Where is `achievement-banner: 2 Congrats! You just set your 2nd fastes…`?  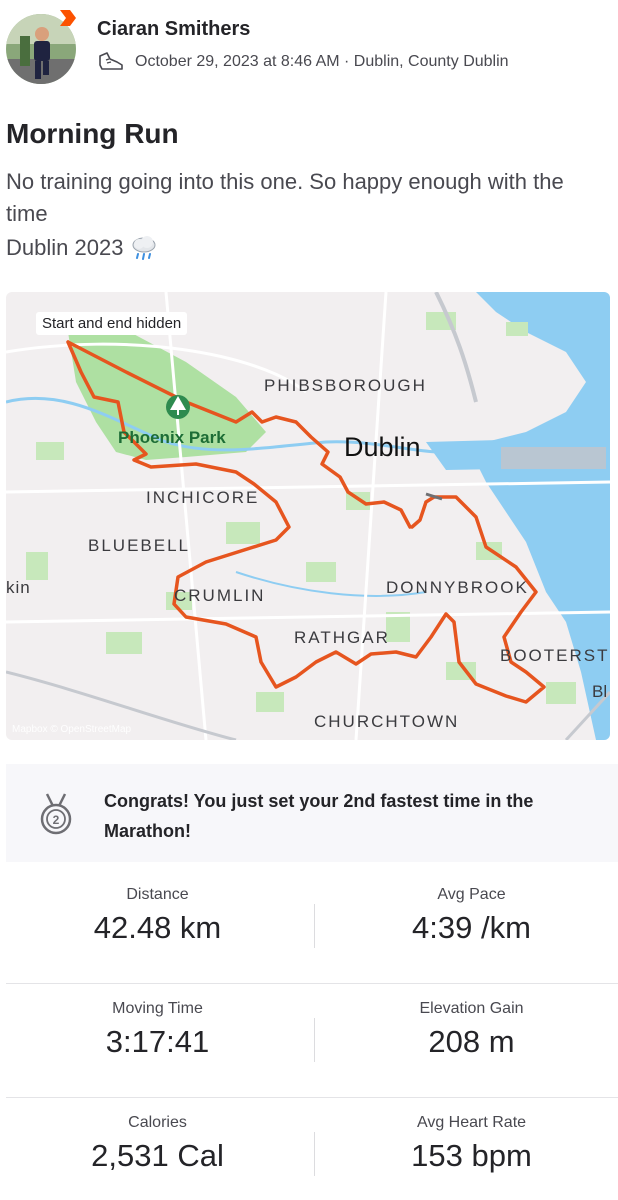 achievement-banner: 2 Congrats! You just set your 2nd fastes… is located at coordinates (312, 813).